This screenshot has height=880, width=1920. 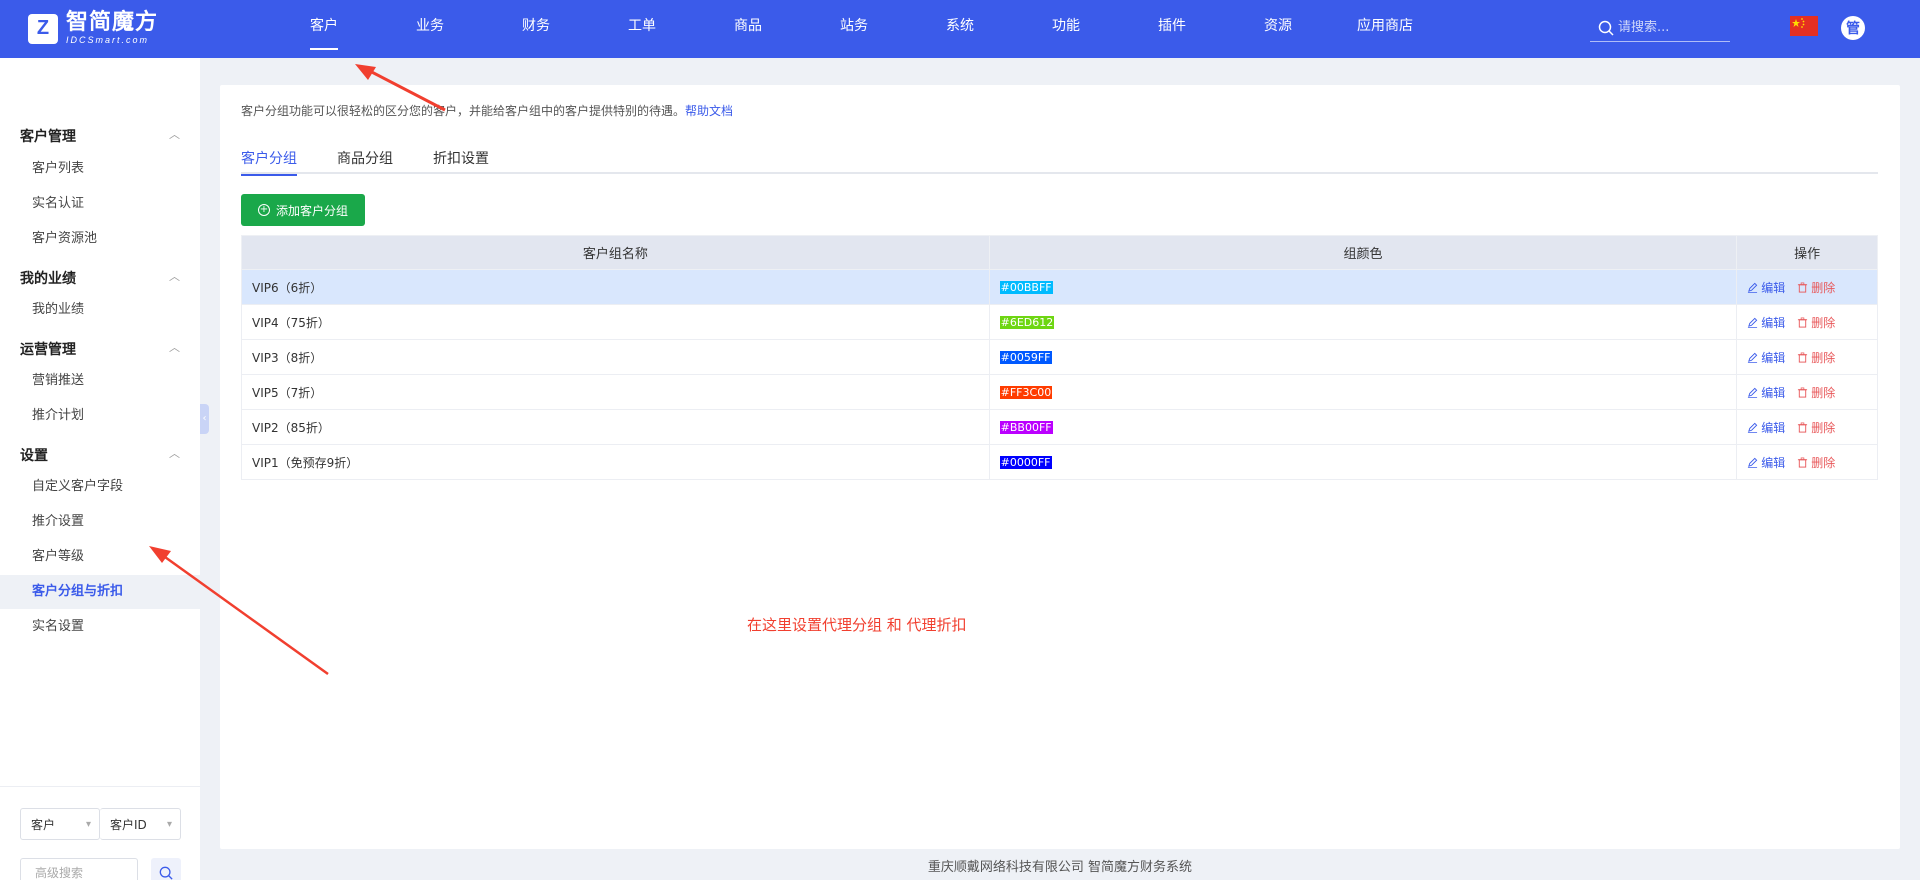 What do you see at coordinates (709, 111) in the screenshot?
I see `help-doc-link: 帮助文档` at bounding box center [709, 111].